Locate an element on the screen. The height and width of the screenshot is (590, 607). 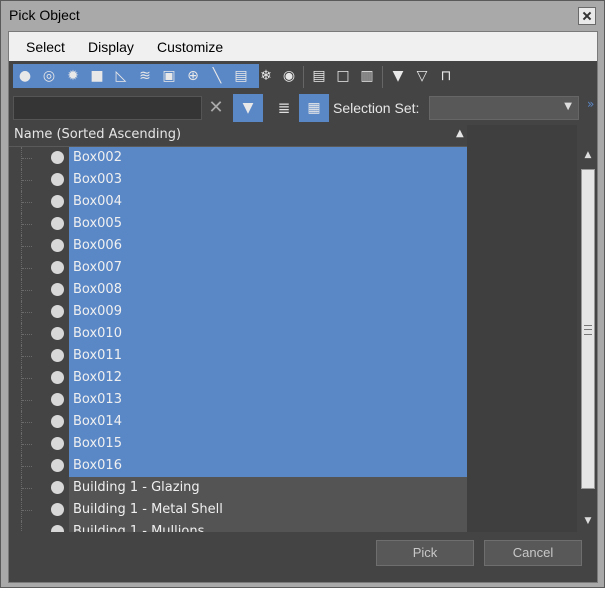
list-item: Box014 is located at coordinates (238, 422).